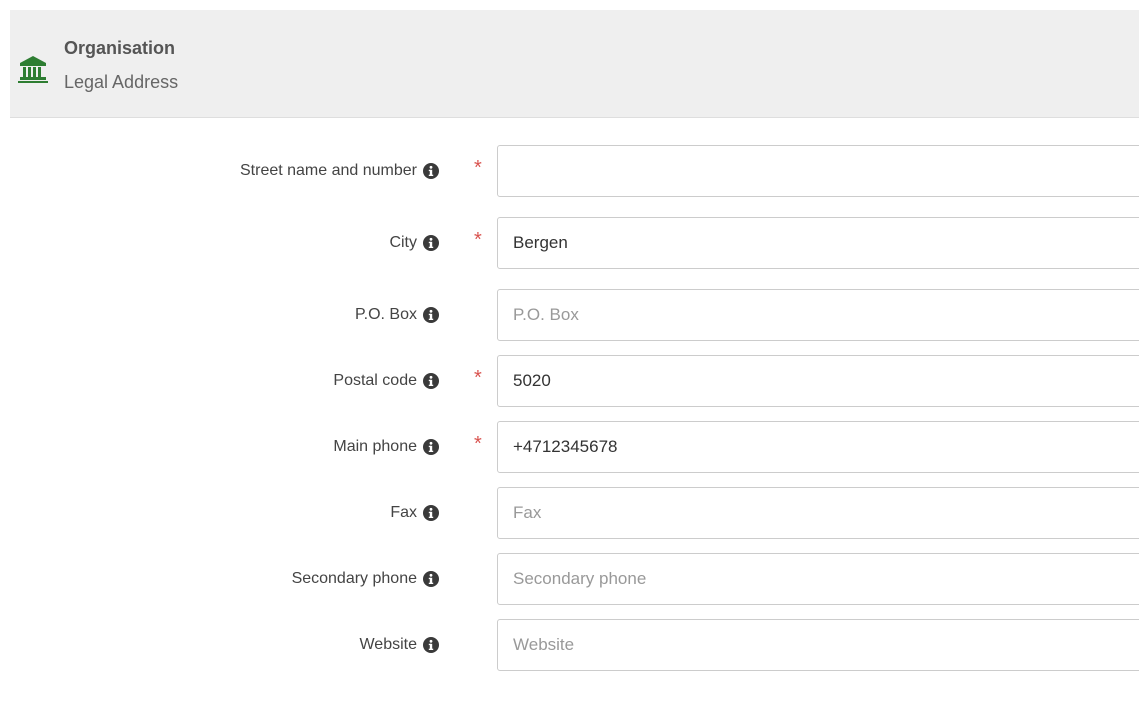 Image resolution: width=1139 pixels, height=702 pixels. What do you see at coordinates (375, 380) in the screenshot?
I see `postal-code-label-text: Postal code` at bounding box center [375, 380].